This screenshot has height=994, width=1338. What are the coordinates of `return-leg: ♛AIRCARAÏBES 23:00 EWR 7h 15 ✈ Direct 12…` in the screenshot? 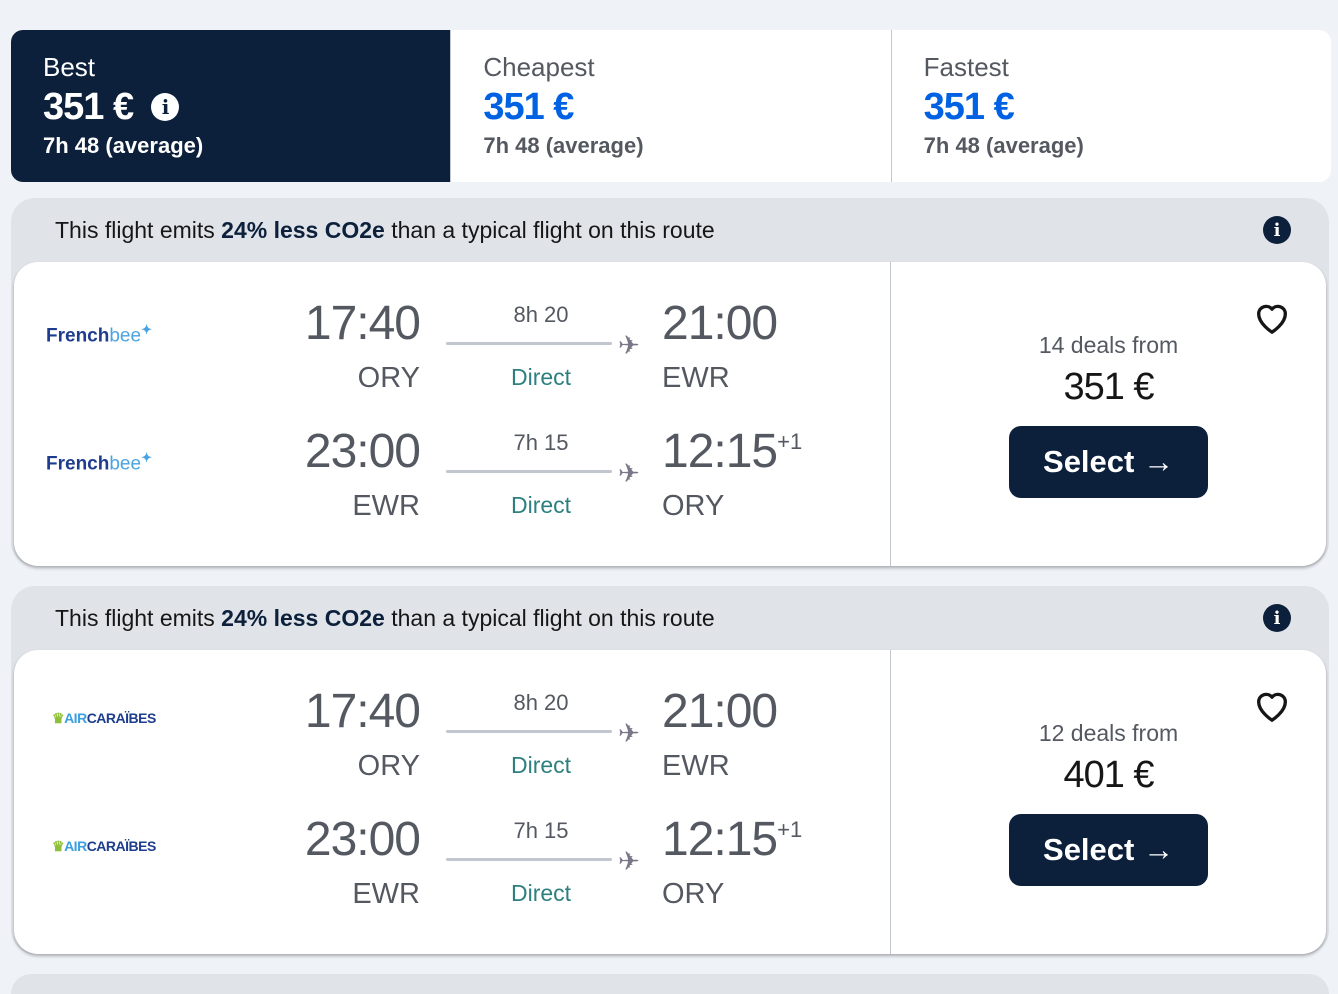 It's located at (452, 854).